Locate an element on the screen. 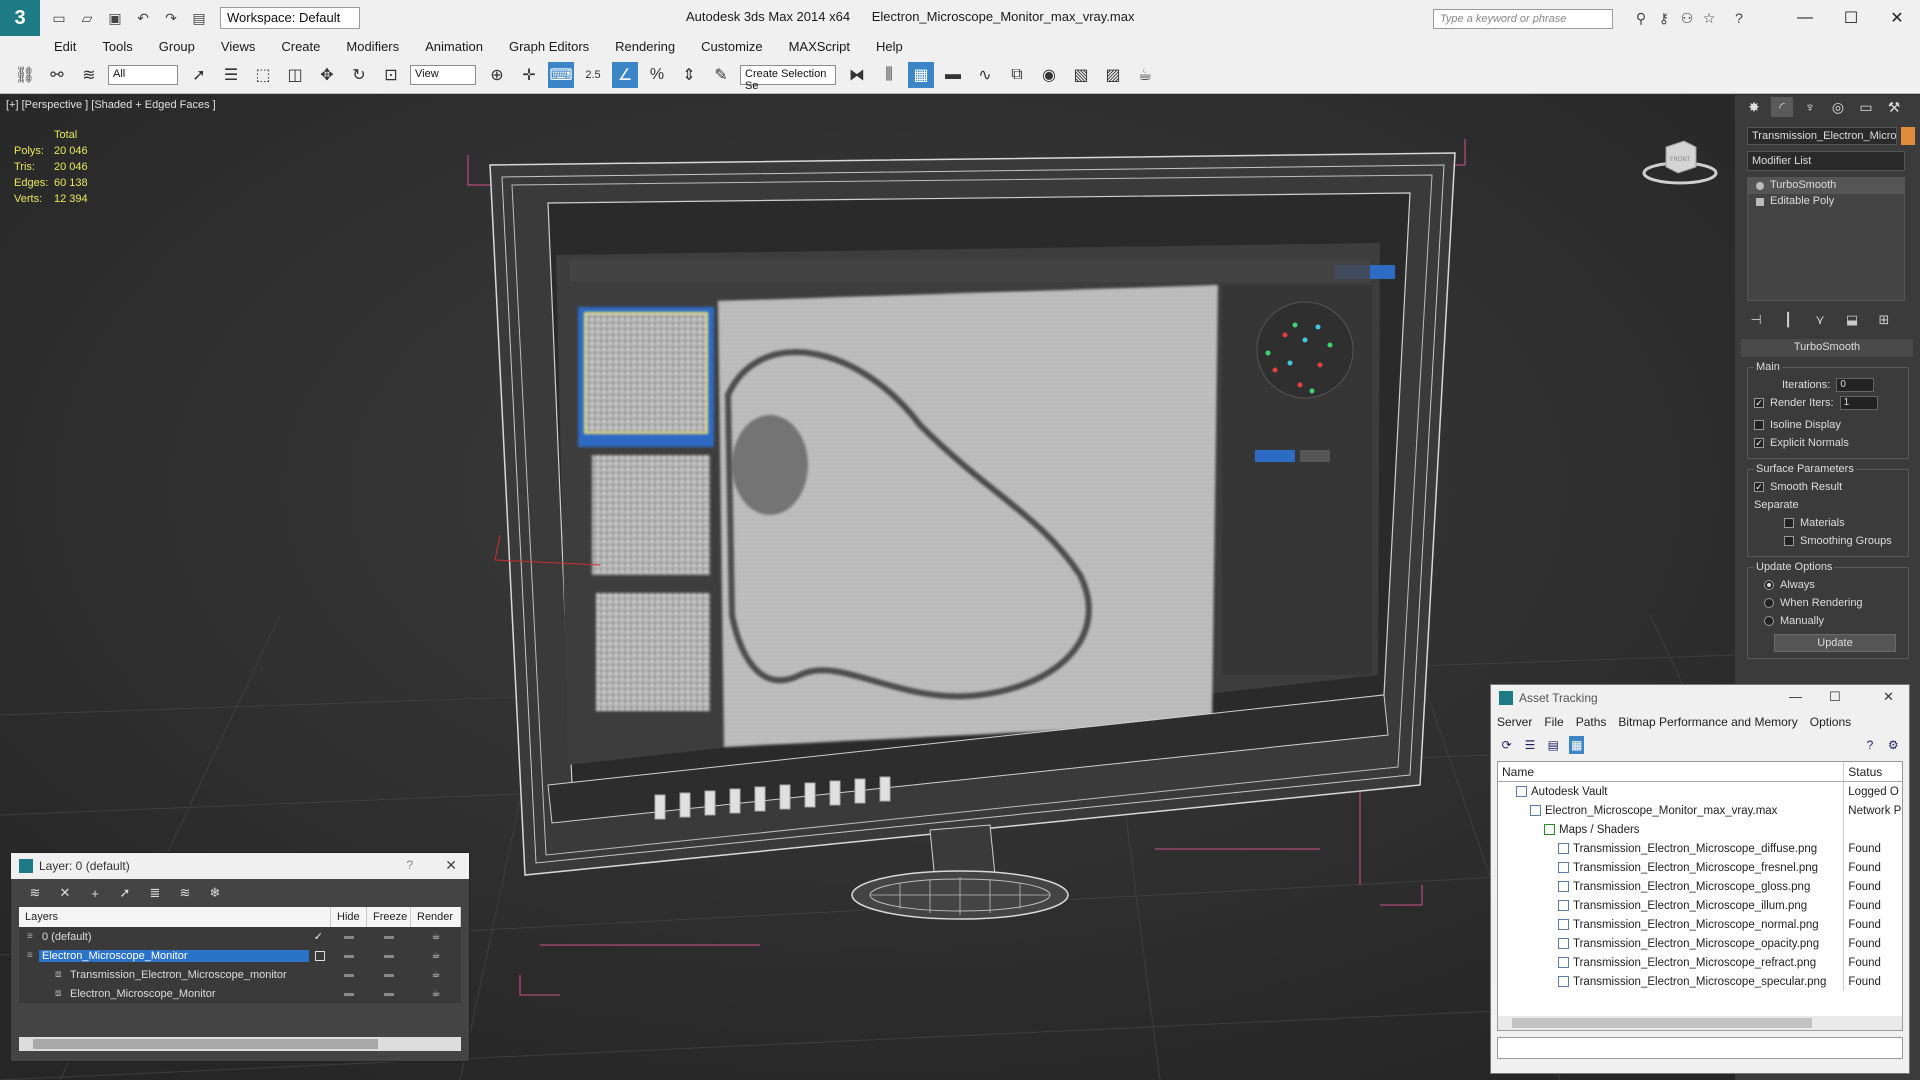 Image resolution: width=1920 pixels, height=1080 pixels. isoline-checkbox is located at coordinates (1759, 425).